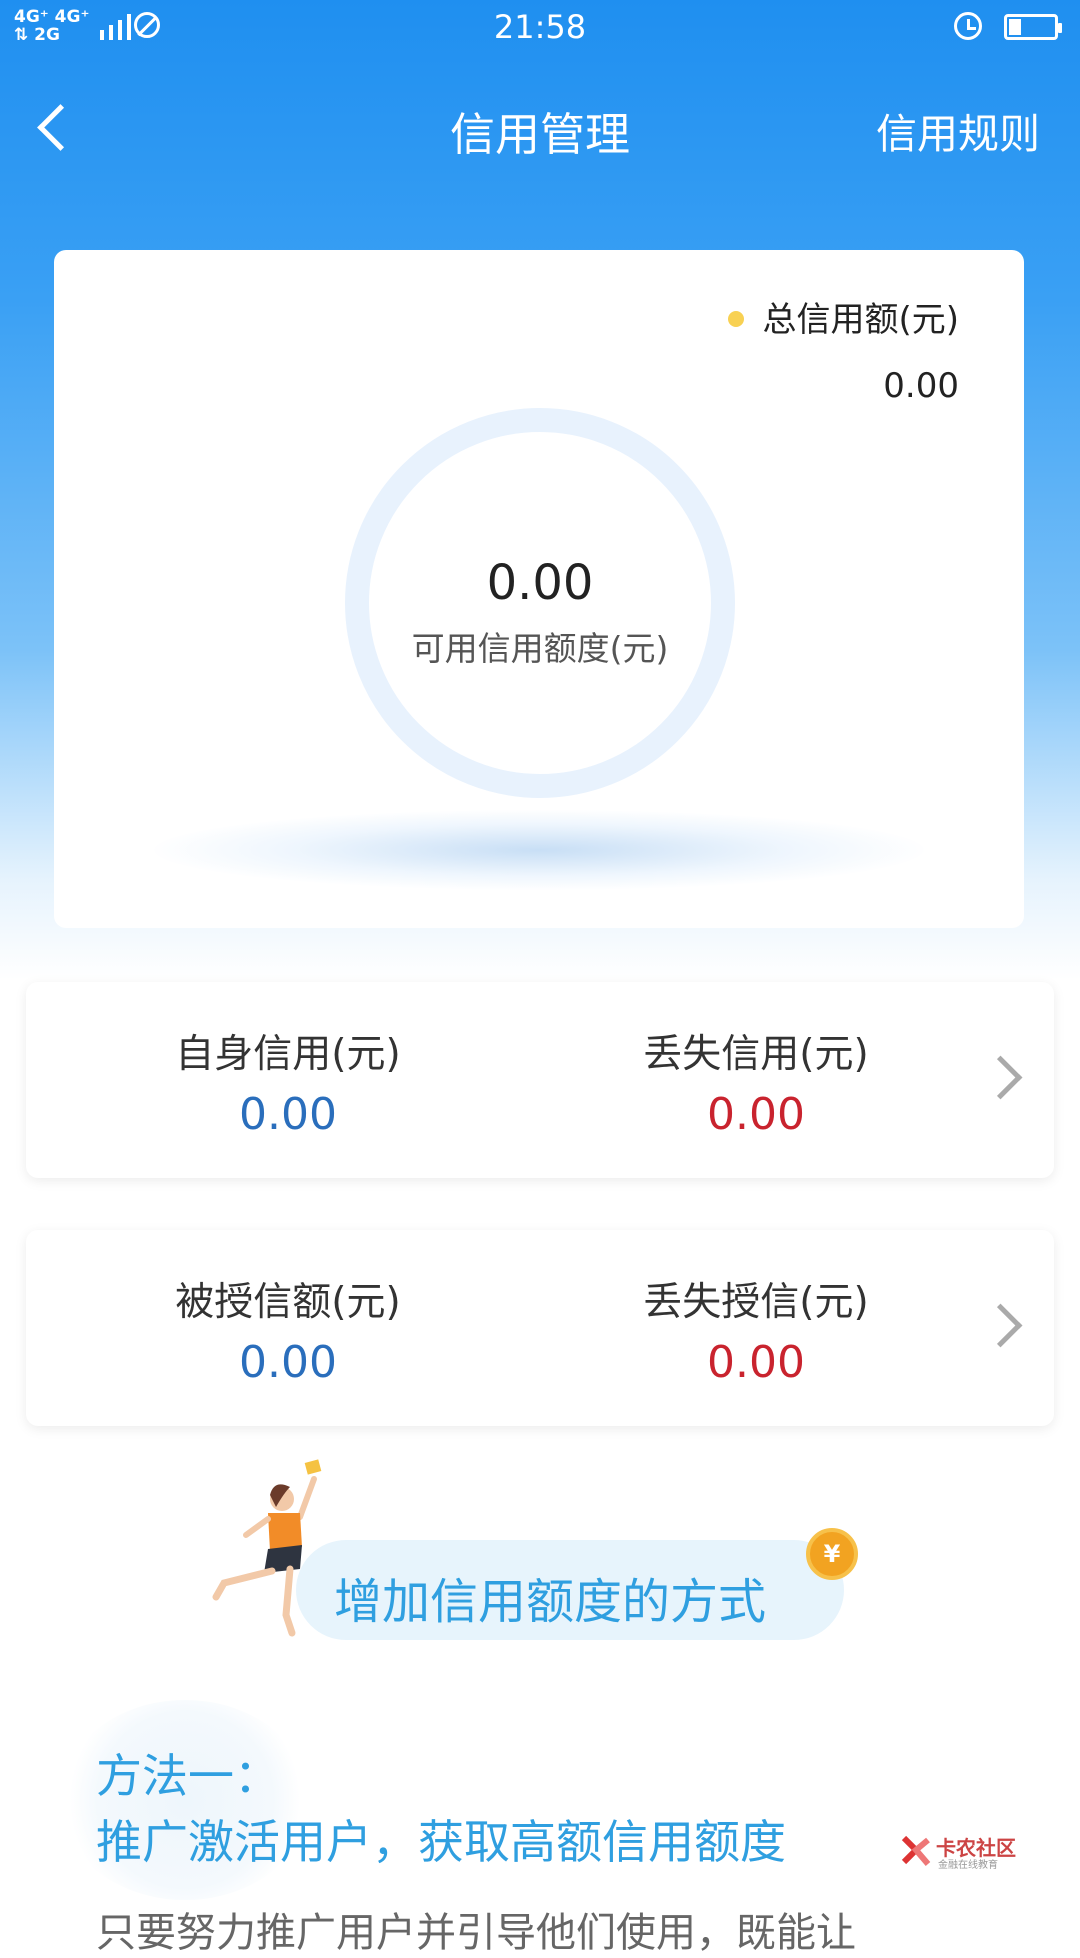  I want to click on status-time: 21:58, so click(540, 27).